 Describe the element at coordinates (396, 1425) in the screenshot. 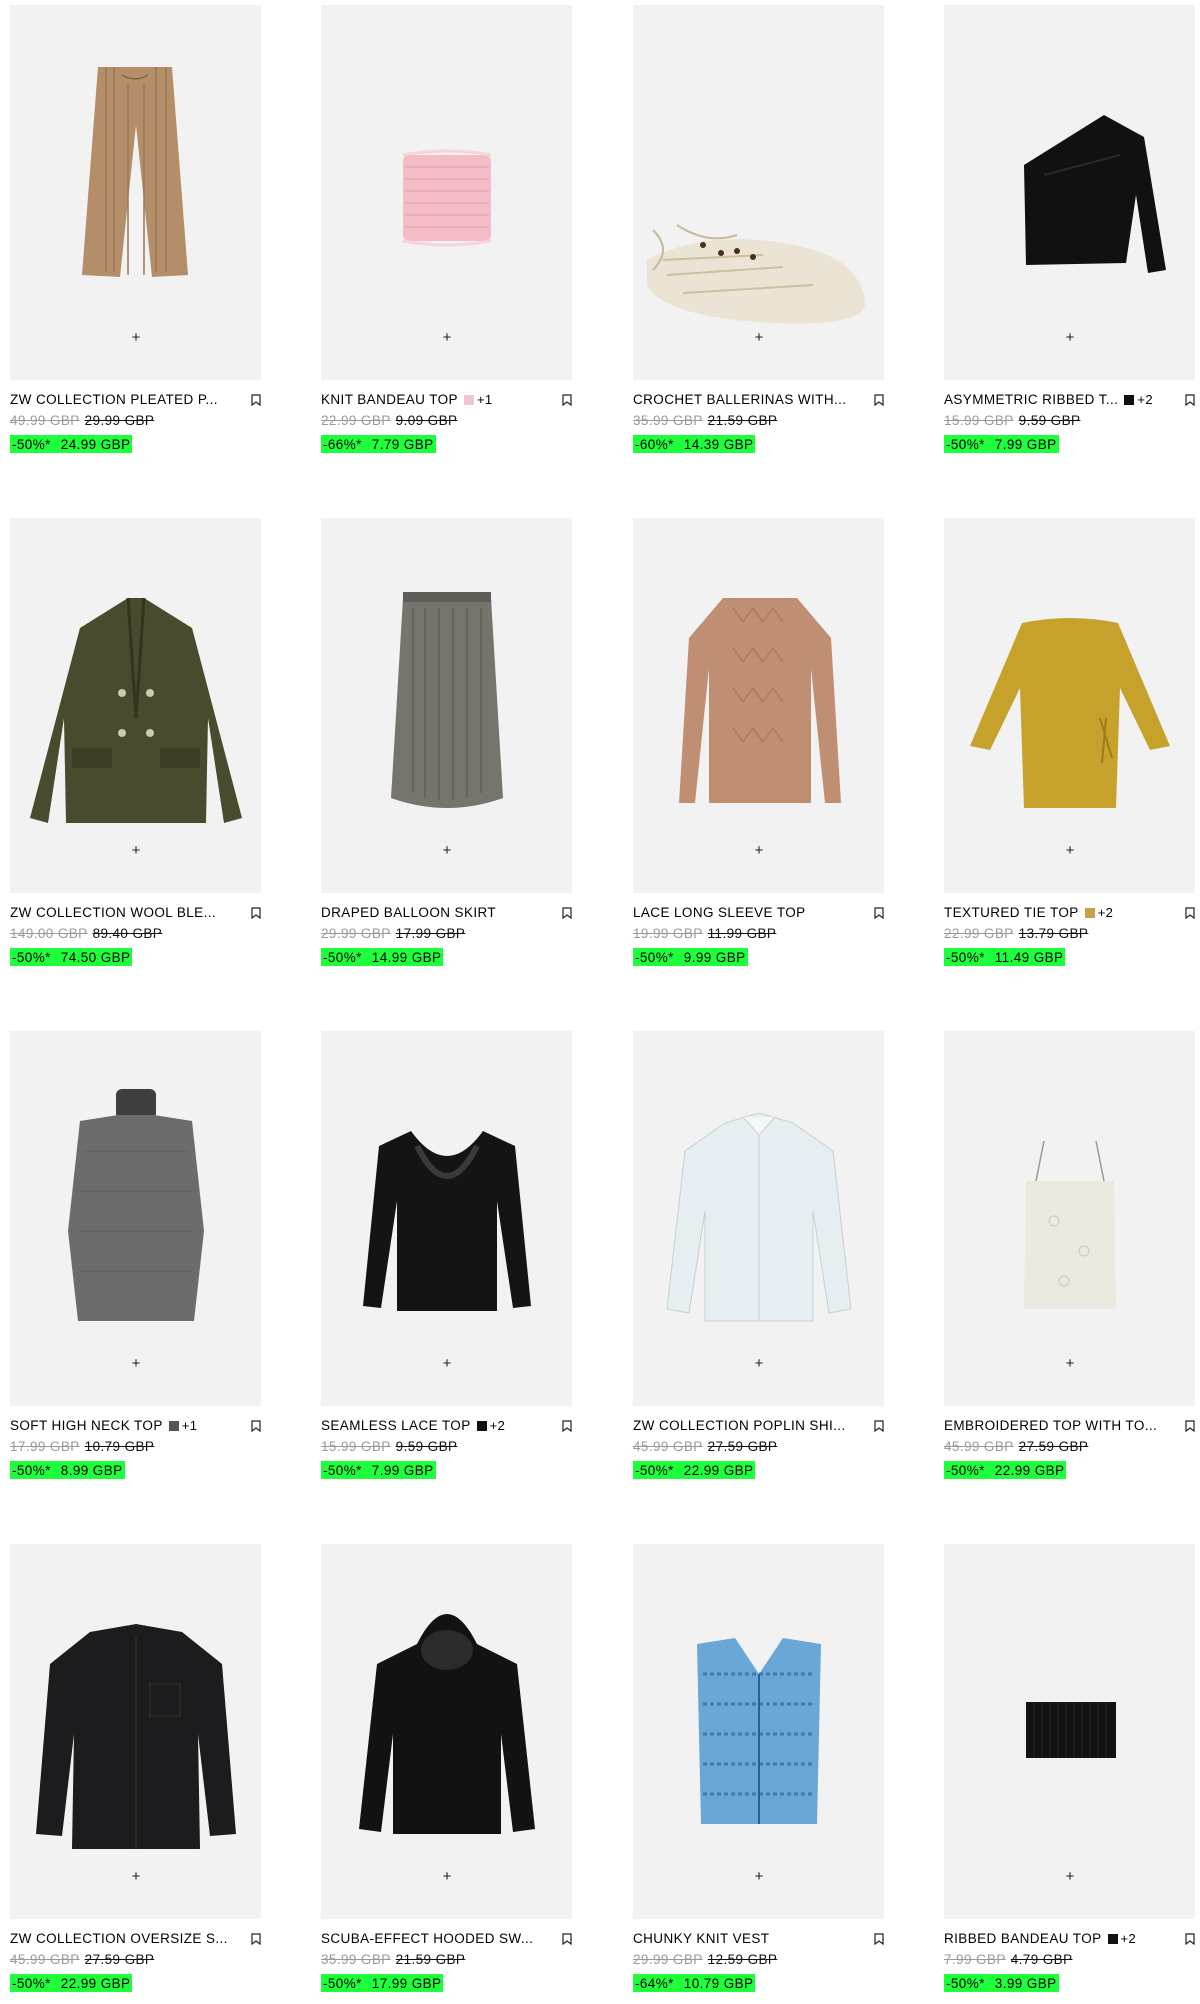

I see `product-name: SEAMLESS LACE TOP` at that location.